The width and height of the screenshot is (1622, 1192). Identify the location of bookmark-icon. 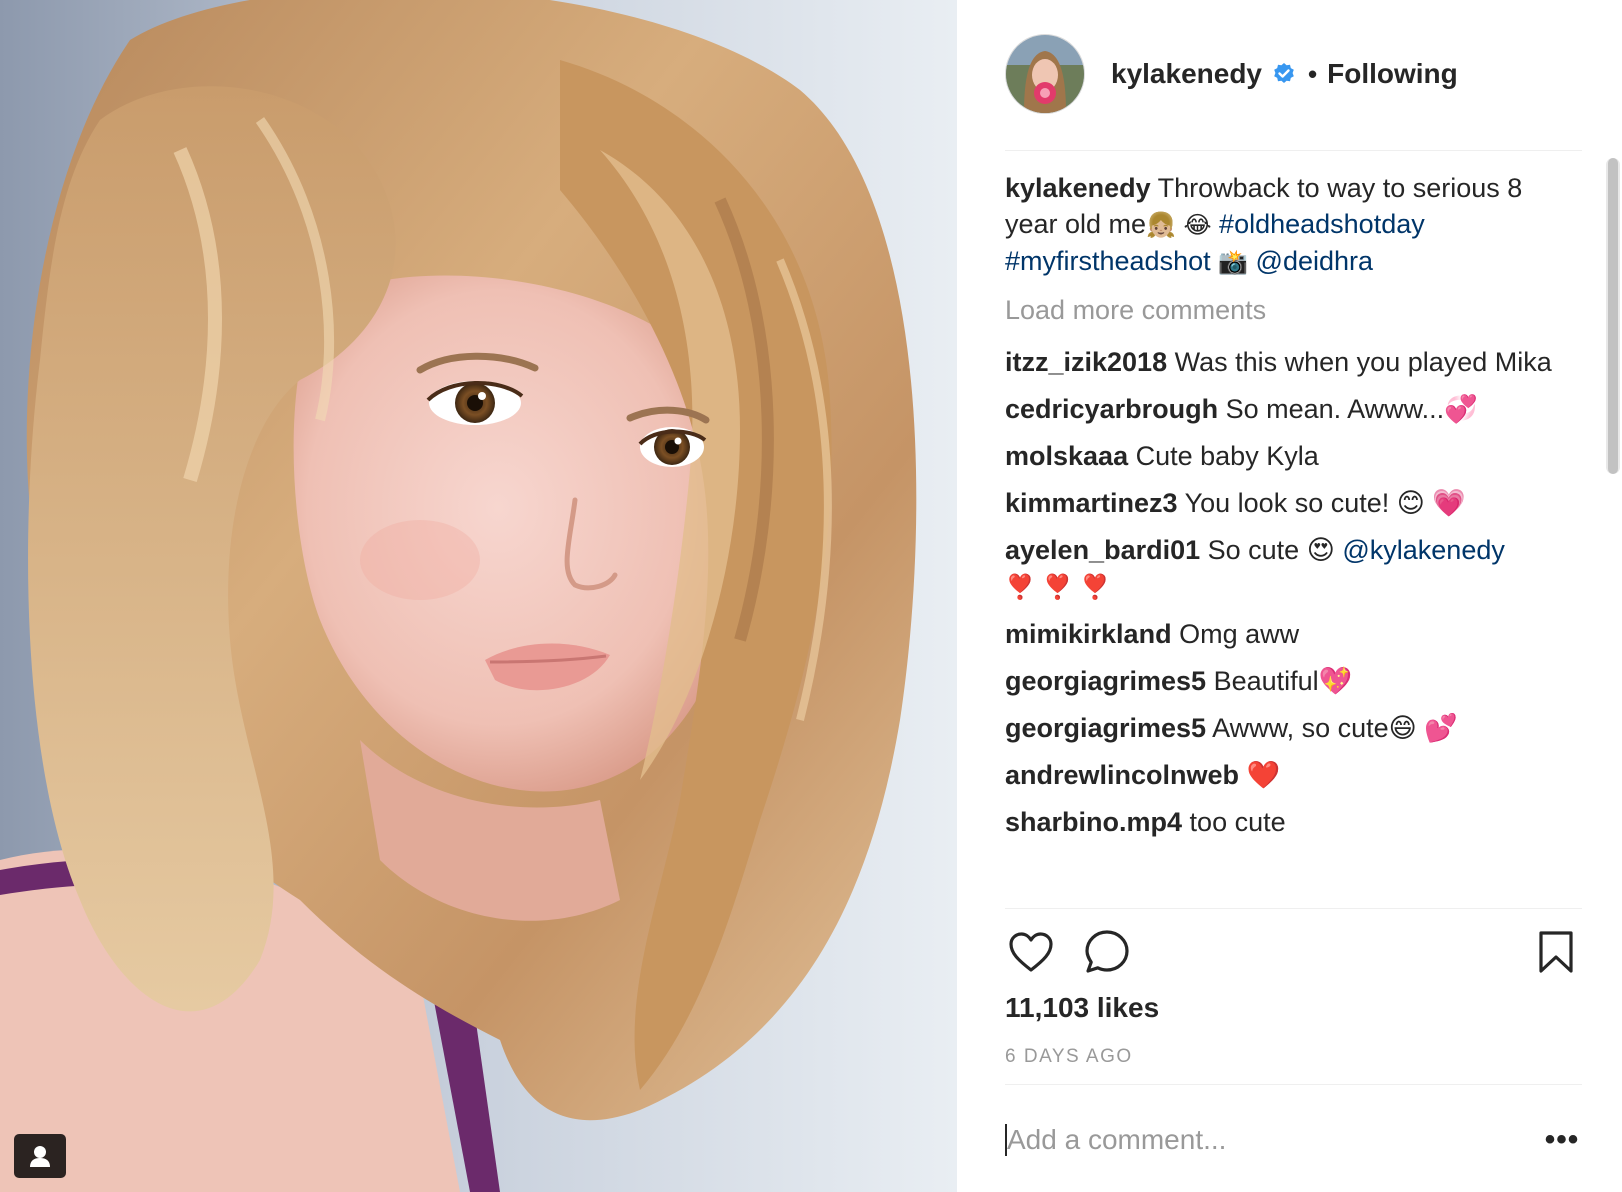
(1556, 952).